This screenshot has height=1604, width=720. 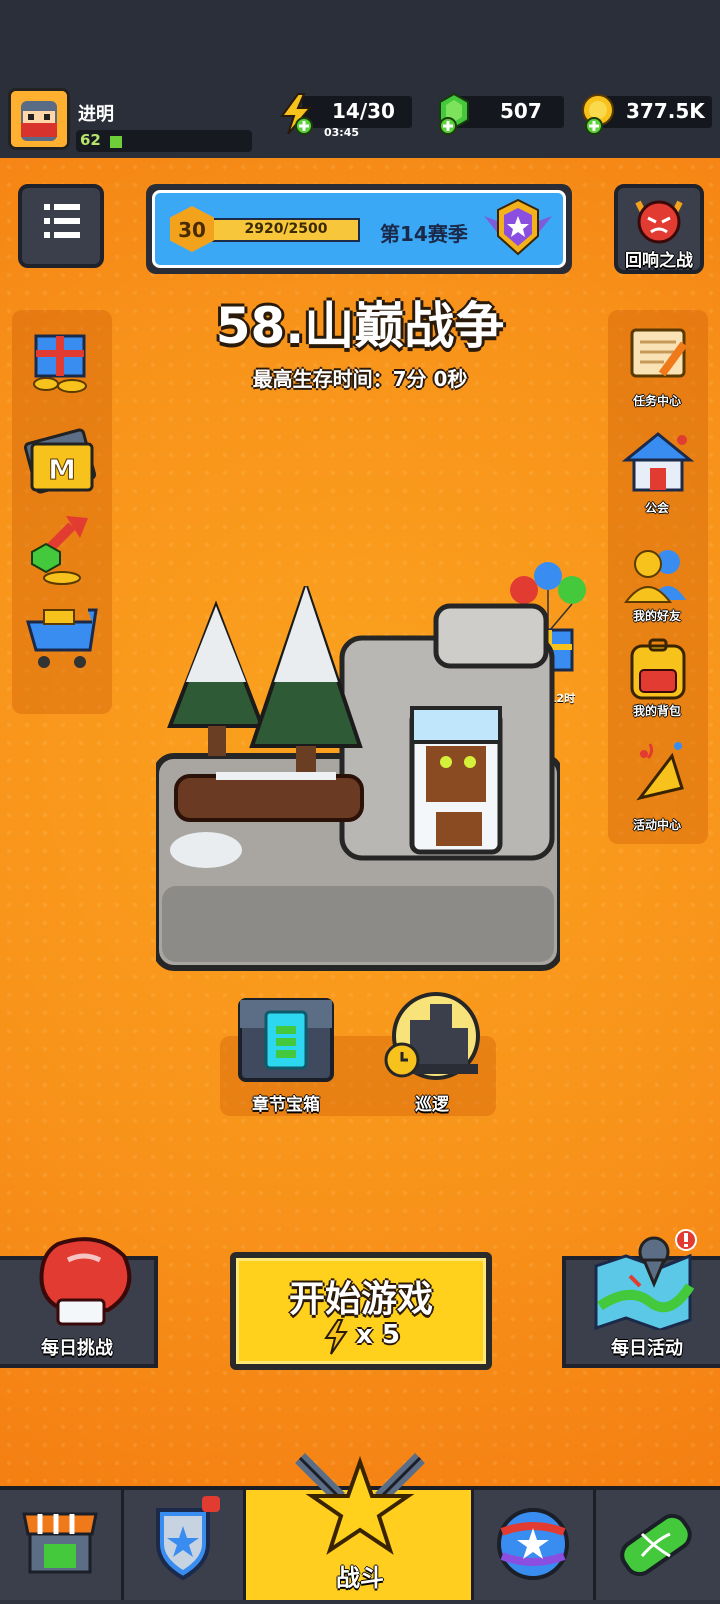 I want to click on shop-cart-icon, so click(x=62, y=640).